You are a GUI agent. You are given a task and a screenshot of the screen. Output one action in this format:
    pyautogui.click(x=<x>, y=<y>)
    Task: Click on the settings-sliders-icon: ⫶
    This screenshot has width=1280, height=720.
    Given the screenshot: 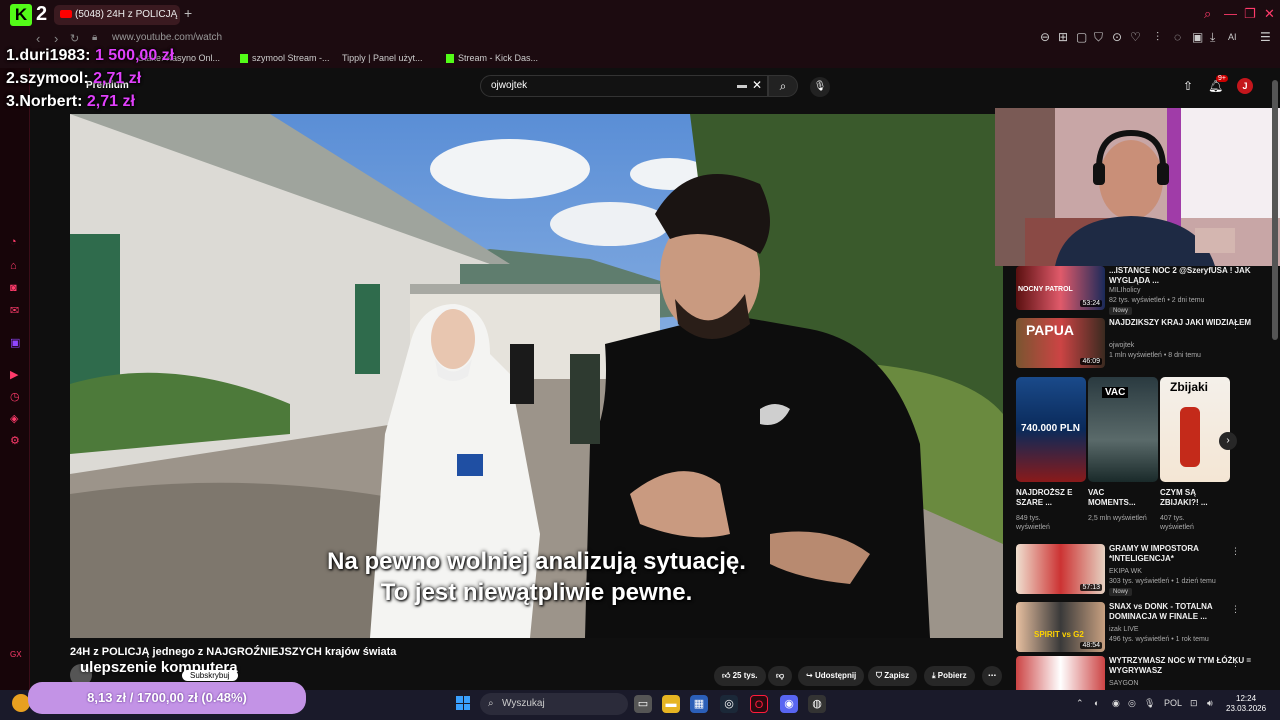 What is the action you would take?
    pyautogui.click(x=1157, y=37)
    